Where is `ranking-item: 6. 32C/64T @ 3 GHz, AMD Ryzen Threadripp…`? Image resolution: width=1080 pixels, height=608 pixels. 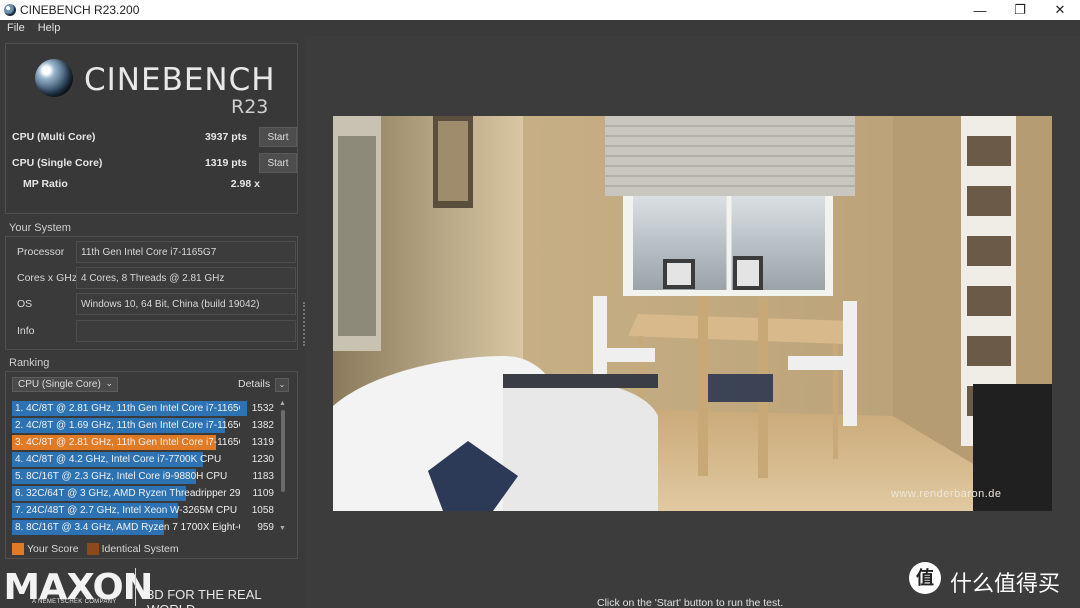 ranking-item: 6. 32C/64T @ 3 GHz, AMD Ryzen Threadripp… is located at coordinates (144, 494).